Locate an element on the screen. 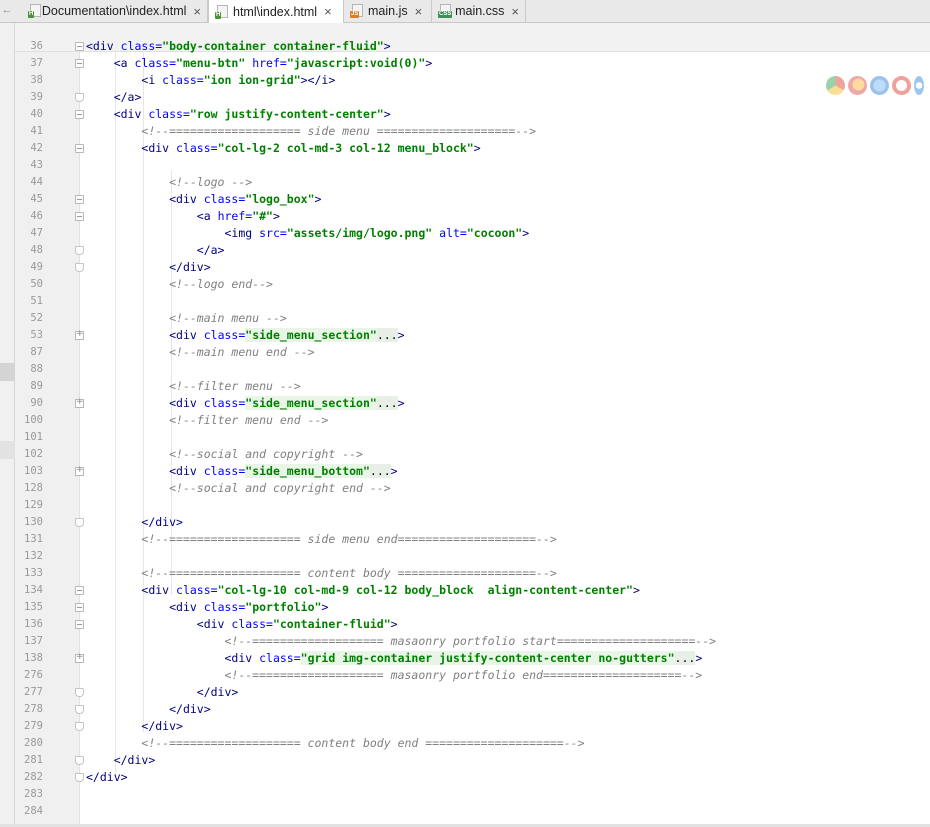  code-token: href= is located at coordinates (235, 216).